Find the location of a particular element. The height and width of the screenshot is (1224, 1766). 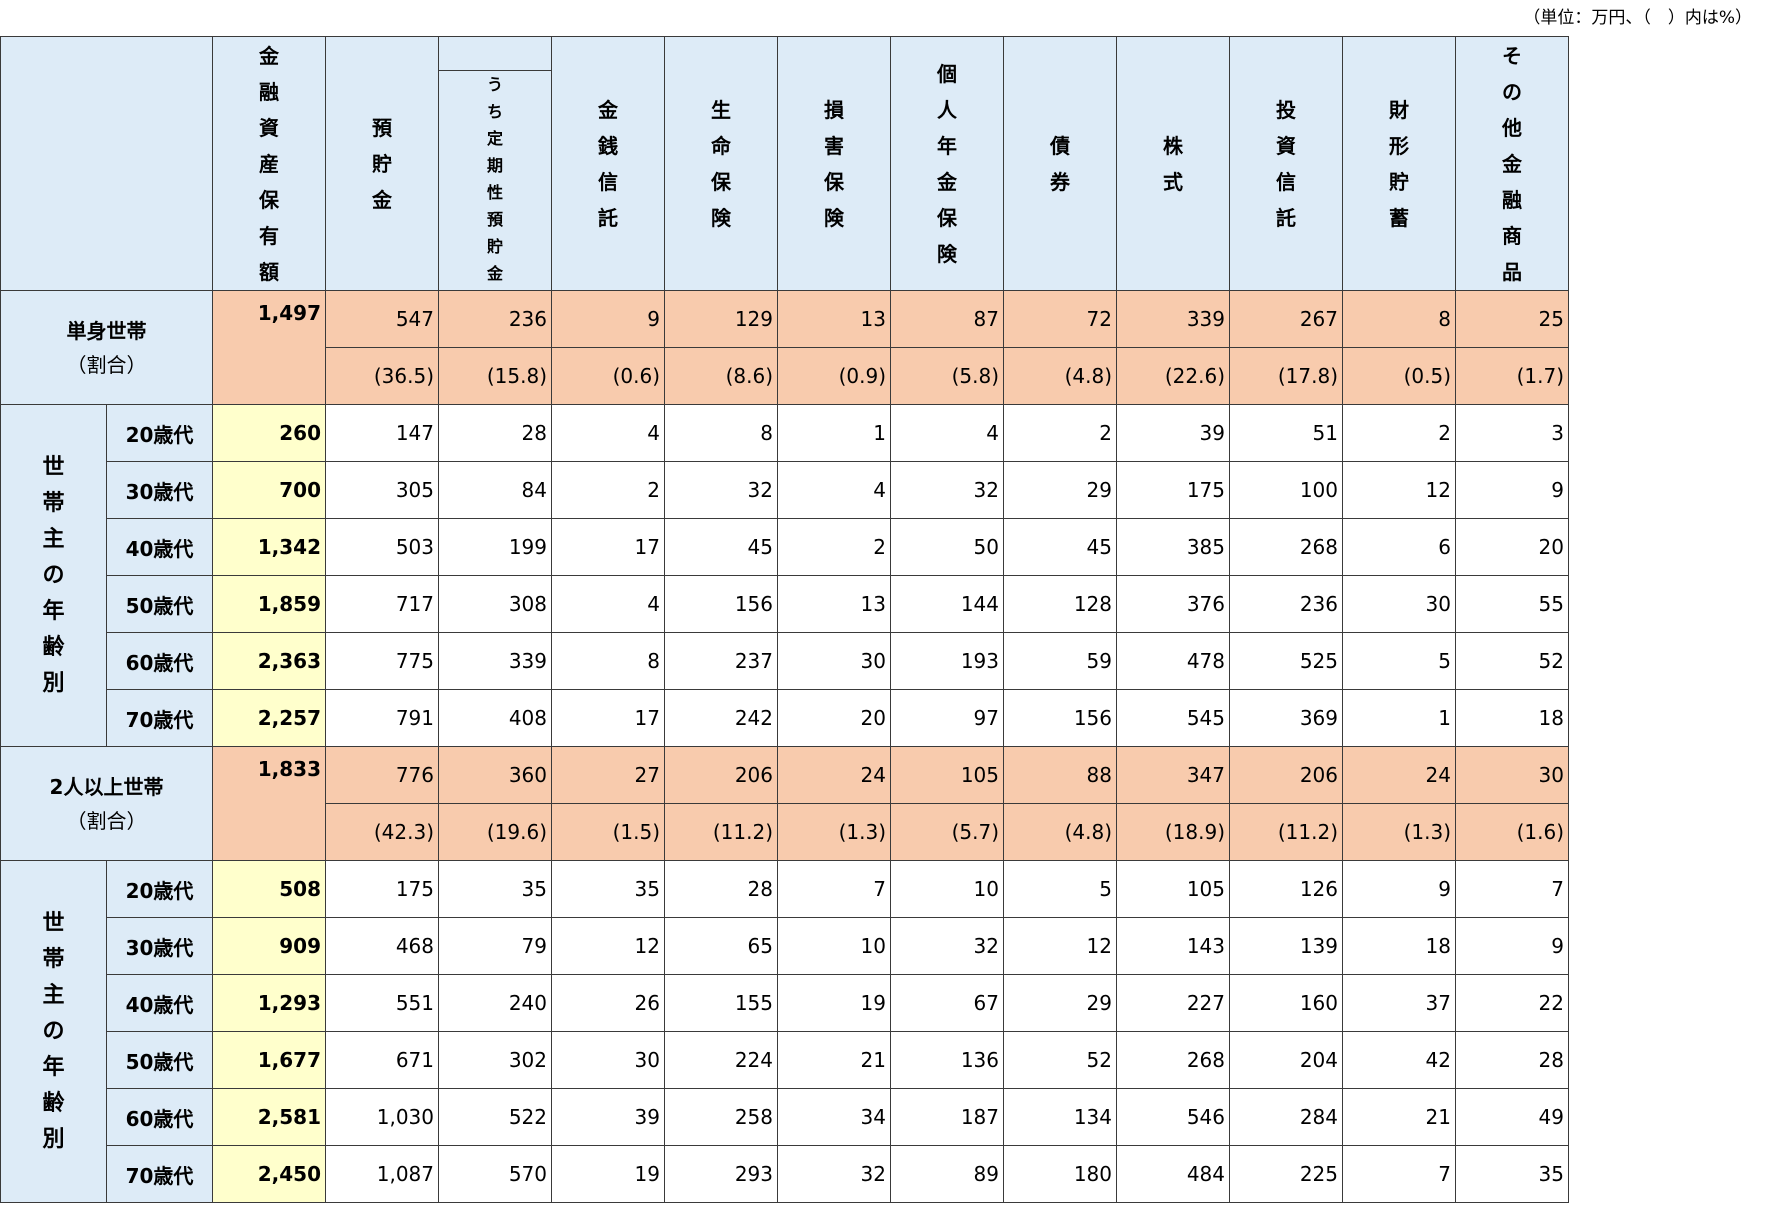

value-cell: 484 is located at coordinates (1173, 1174).